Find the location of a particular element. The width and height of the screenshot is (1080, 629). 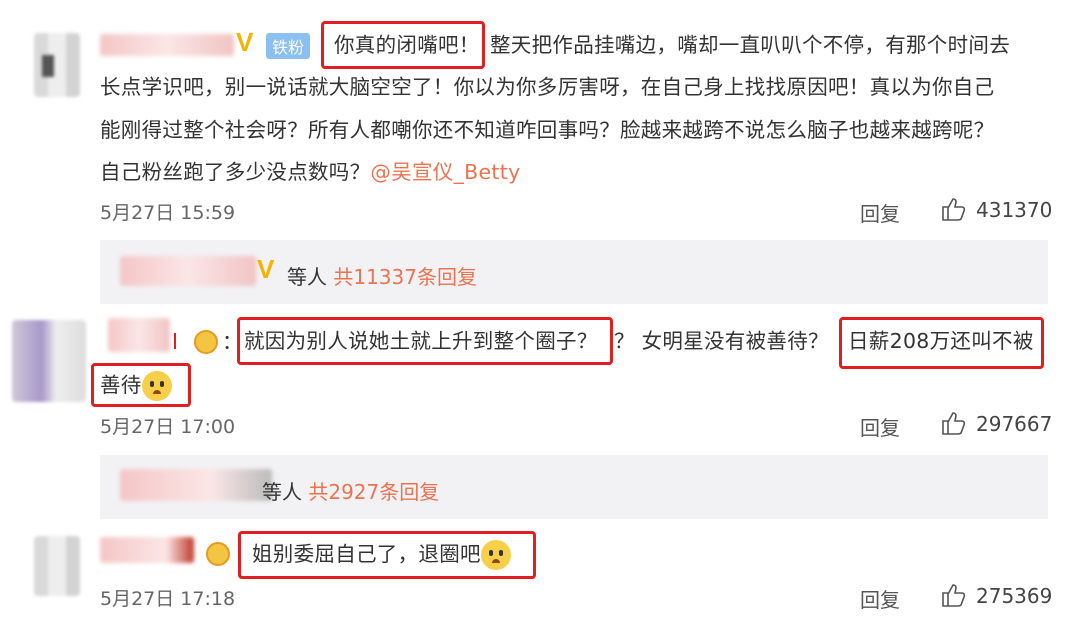

comment-time: 5月27日 17:00 is located at coordinates (168, 427).